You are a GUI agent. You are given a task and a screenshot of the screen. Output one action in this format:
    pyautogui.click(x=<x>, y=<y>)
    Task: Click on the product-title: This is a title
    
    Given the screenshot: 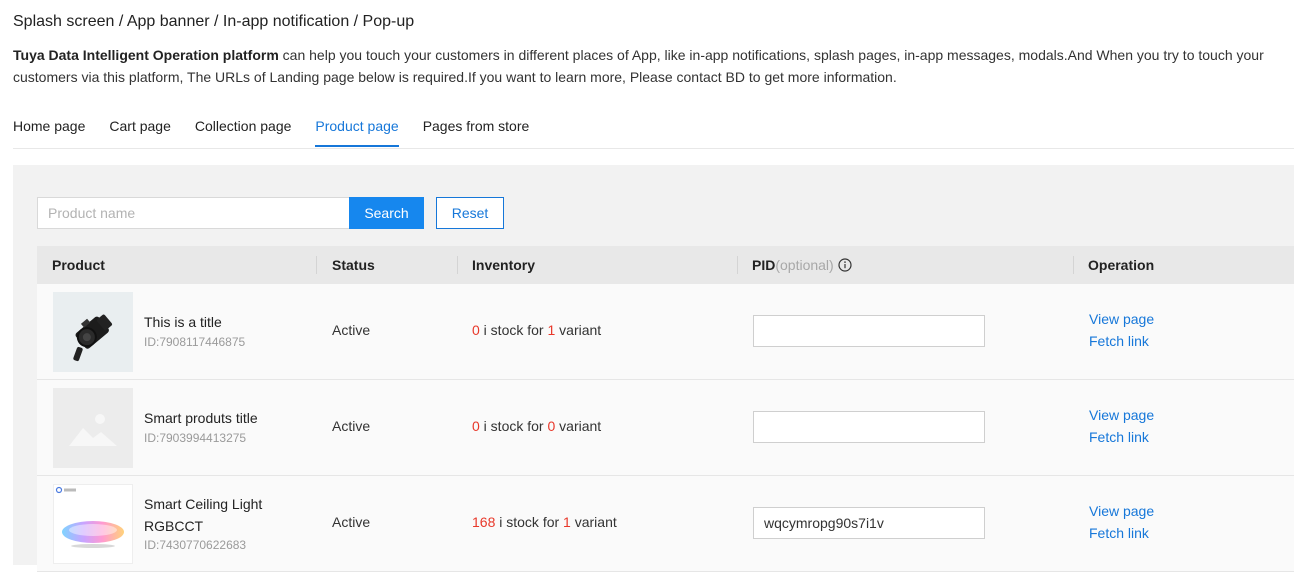 What is the action you would take?
    pyautogui.click(x=183, y=322)
    